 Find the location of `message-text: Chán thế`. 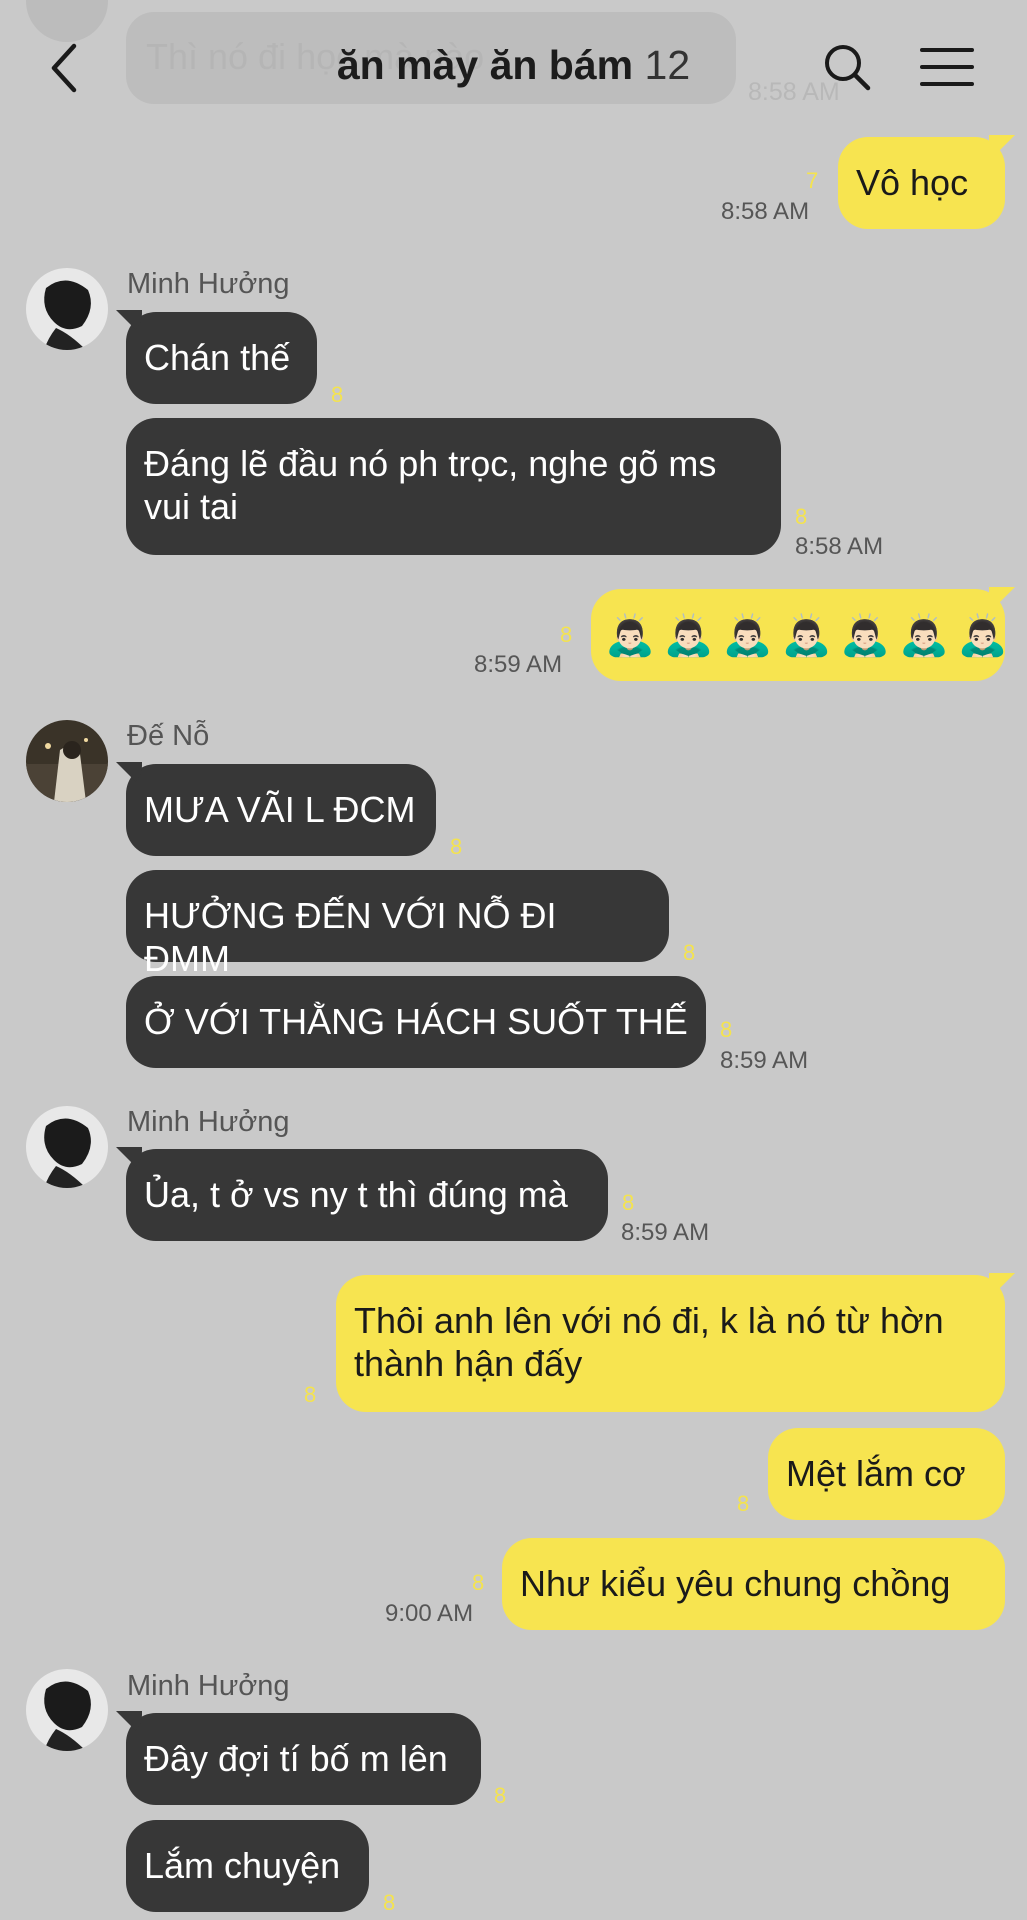

message-text: Chán thế is located at coordinates (217, 357).